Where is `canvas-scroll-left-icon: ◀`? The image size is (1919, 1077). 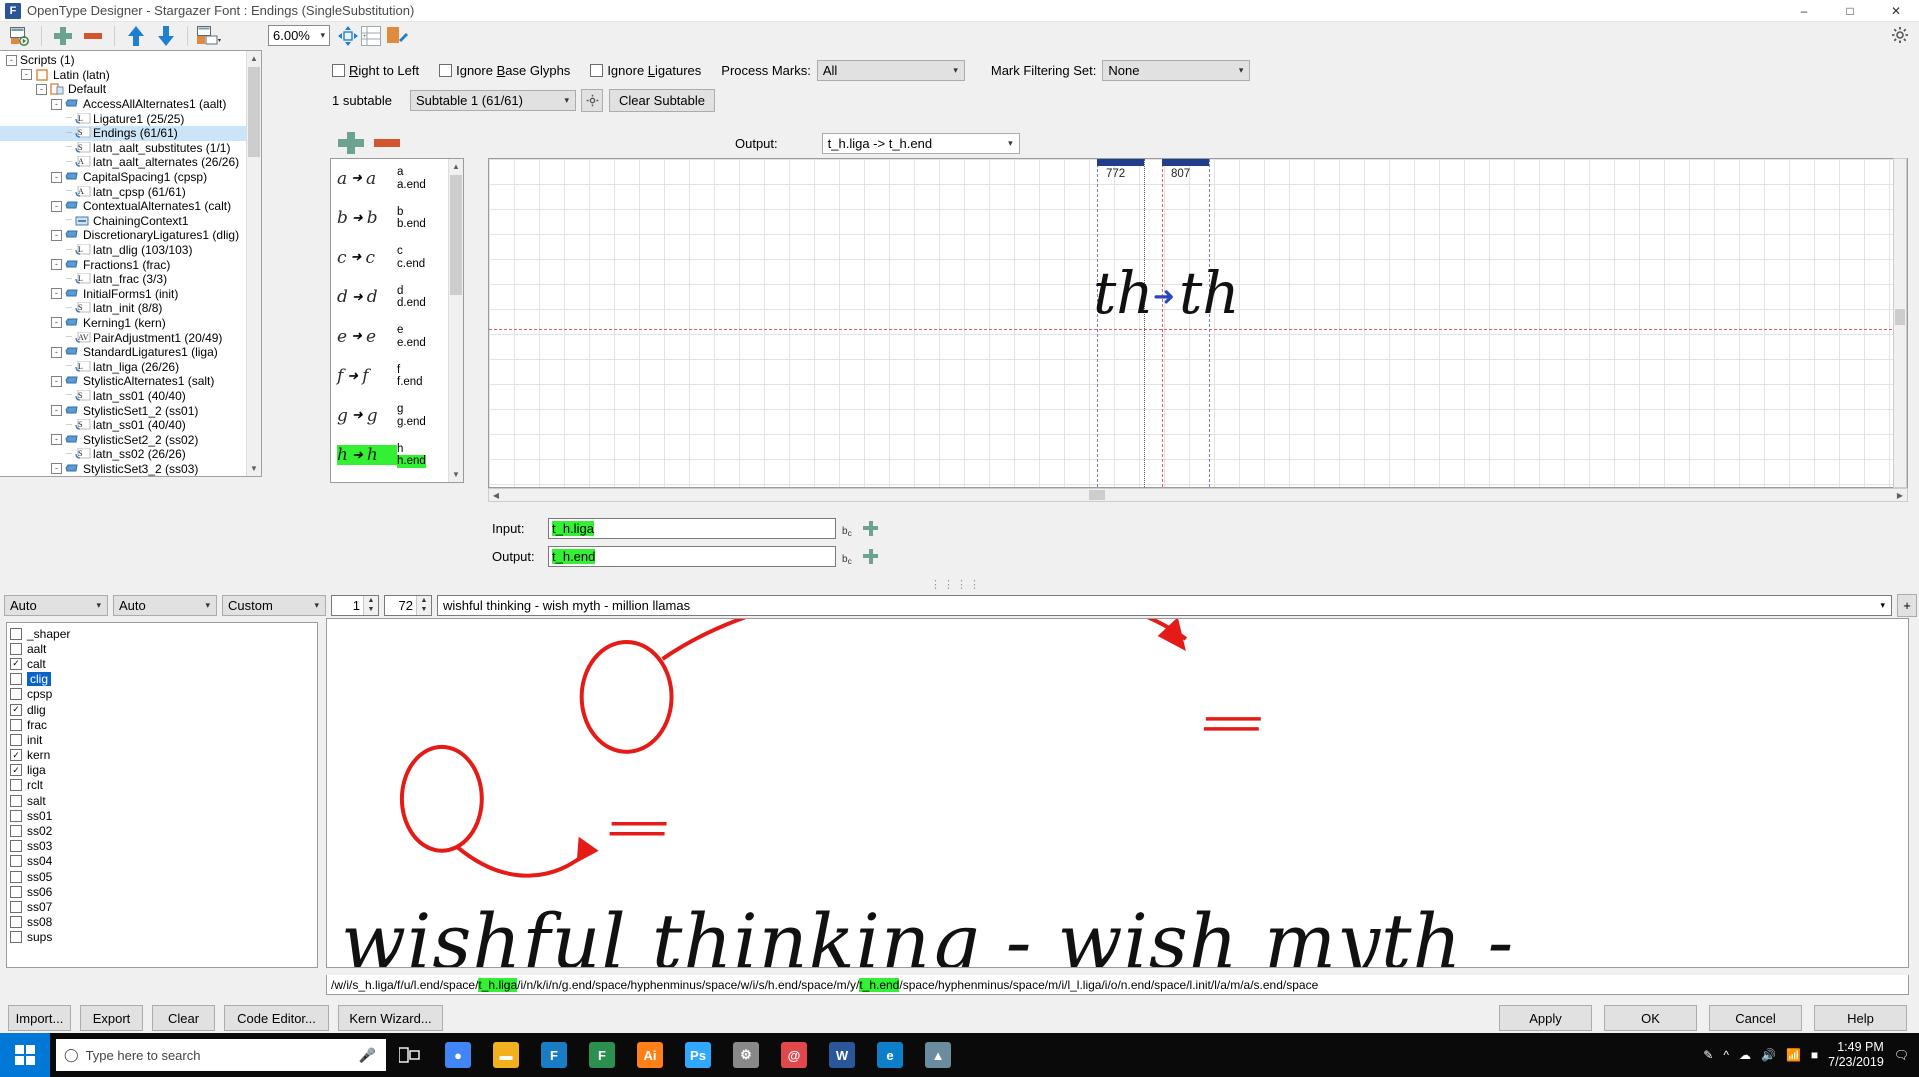
canvas-scroll-left-icon: ◀ is located at coordinates (496, 495).